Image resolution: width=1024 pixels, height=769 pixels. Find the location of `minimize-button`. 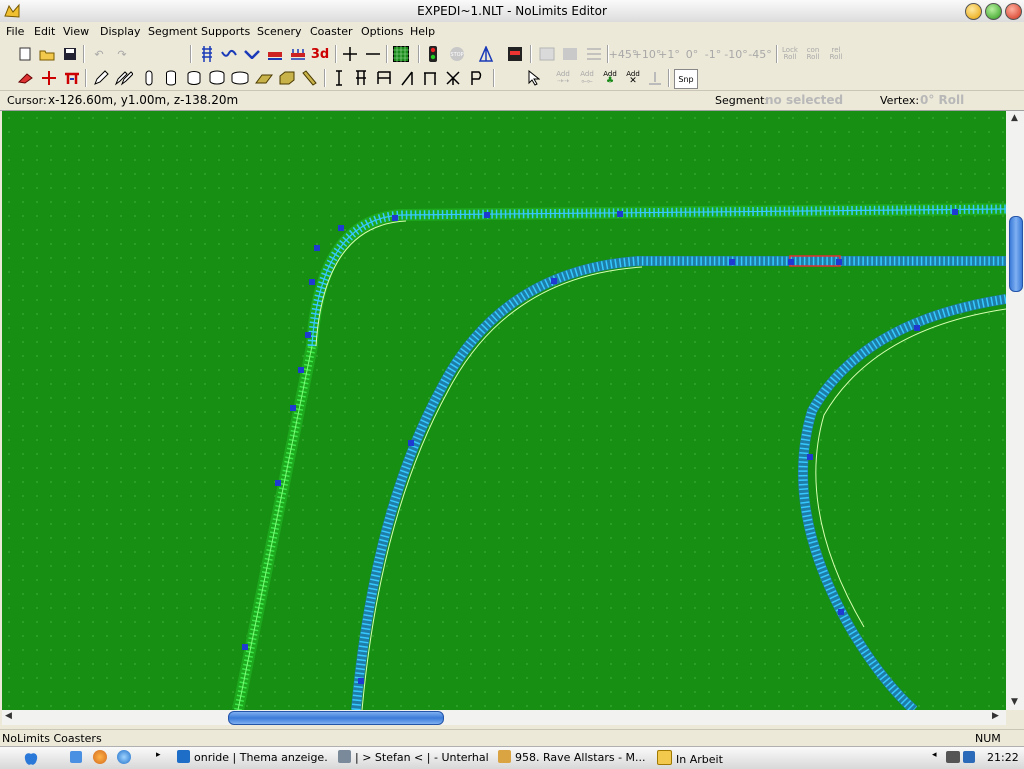

minimize-button is located at coordinates (973, 11).